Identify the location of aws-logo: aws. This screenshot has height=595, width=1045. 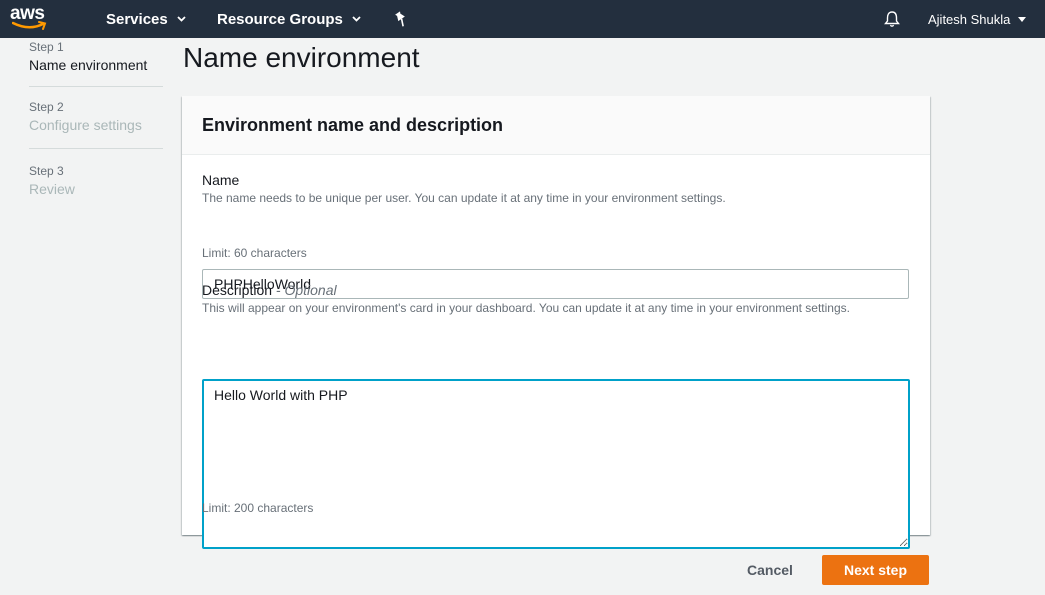
(30, 19).